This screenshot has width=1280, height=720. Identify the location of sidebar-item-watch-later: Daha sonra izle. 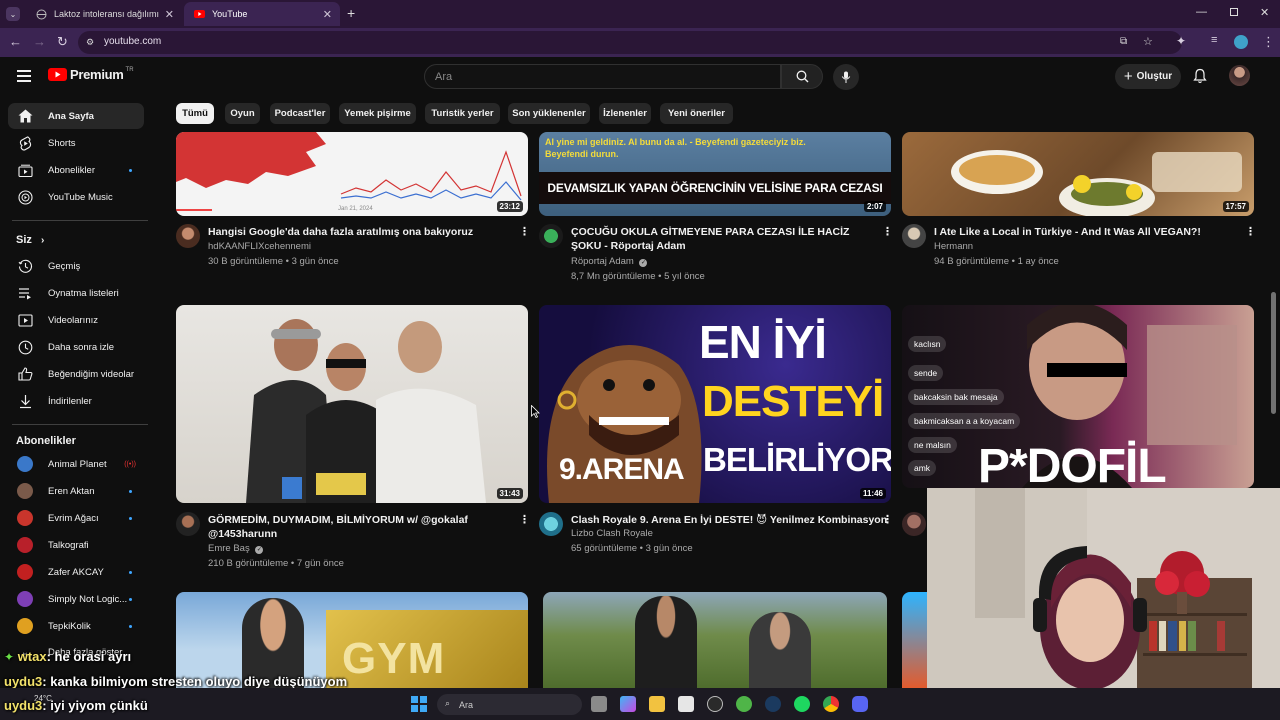
(76, 347).